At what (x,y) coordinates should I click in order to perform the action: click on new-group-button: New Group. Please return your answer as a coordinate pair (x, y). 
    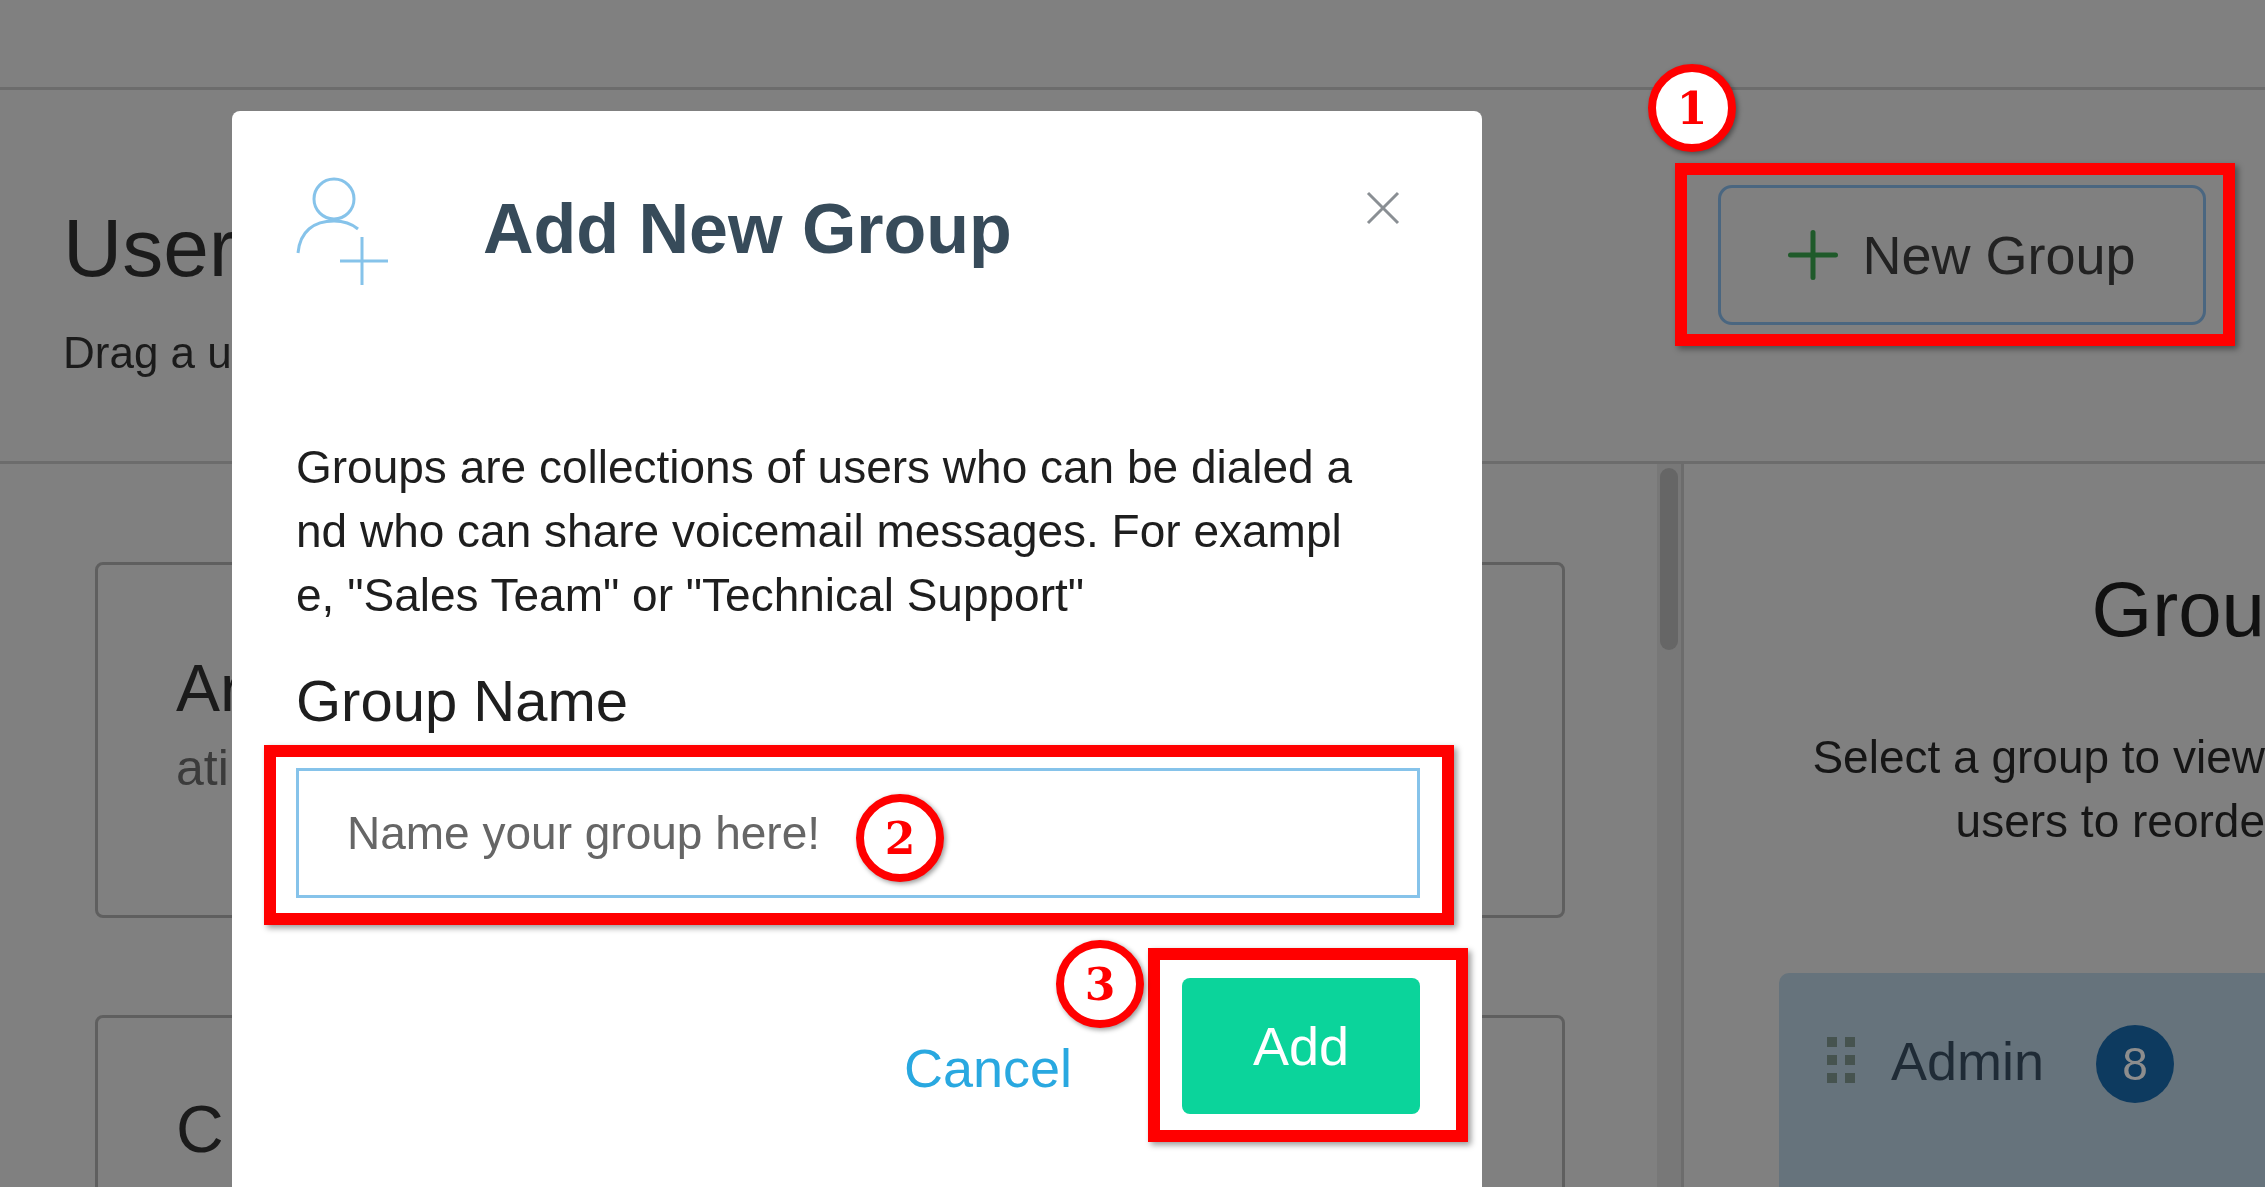
    Looking at the image, I should click on (1962, 255).